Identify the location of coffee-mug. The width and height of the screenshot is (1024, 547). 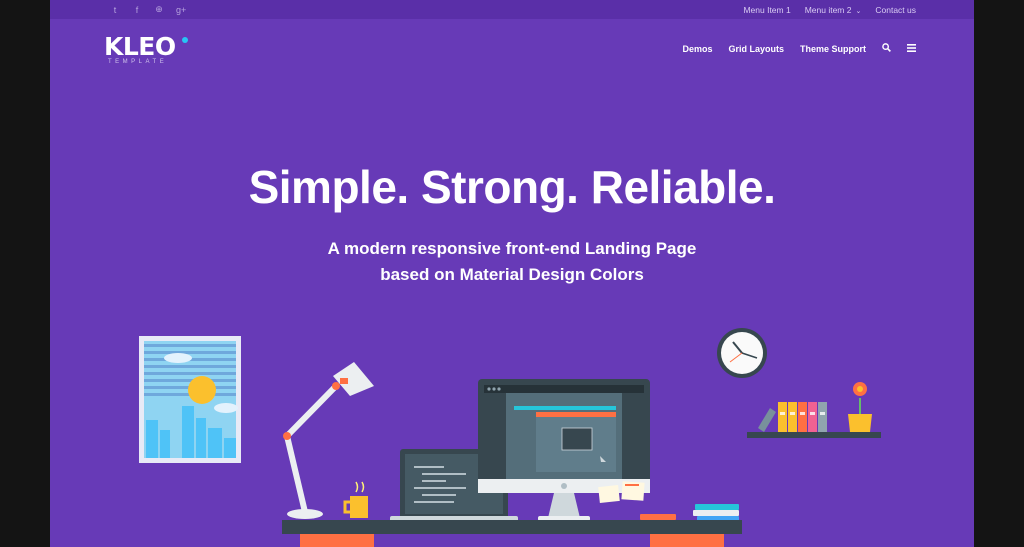
(355, 499).